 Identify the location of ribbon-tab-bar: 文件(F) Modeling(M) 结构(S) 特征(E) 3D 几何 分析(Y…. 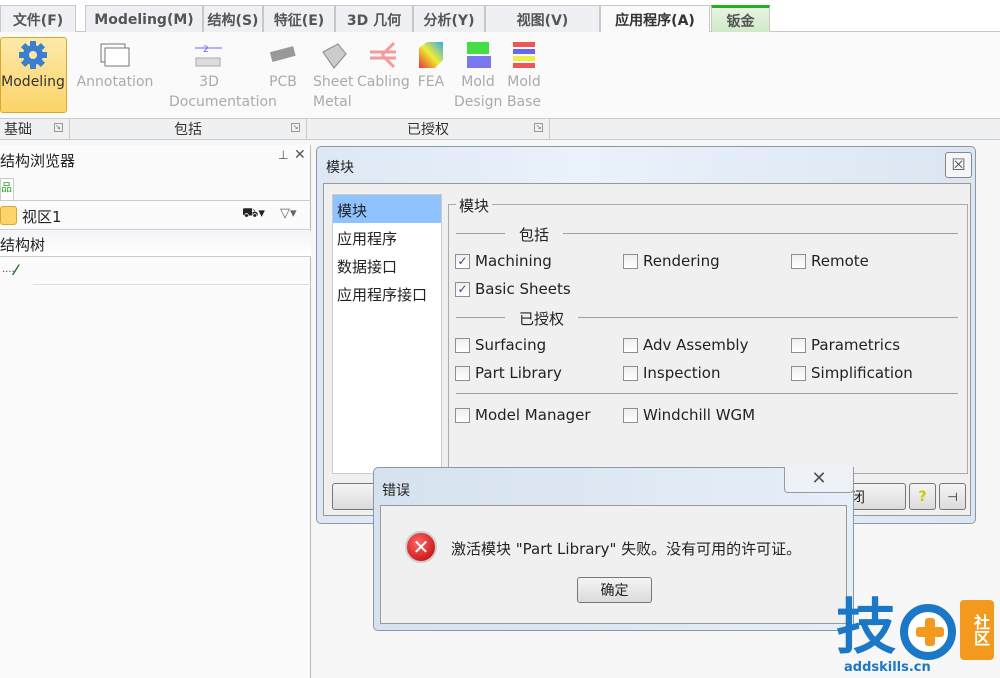
(500, 16).